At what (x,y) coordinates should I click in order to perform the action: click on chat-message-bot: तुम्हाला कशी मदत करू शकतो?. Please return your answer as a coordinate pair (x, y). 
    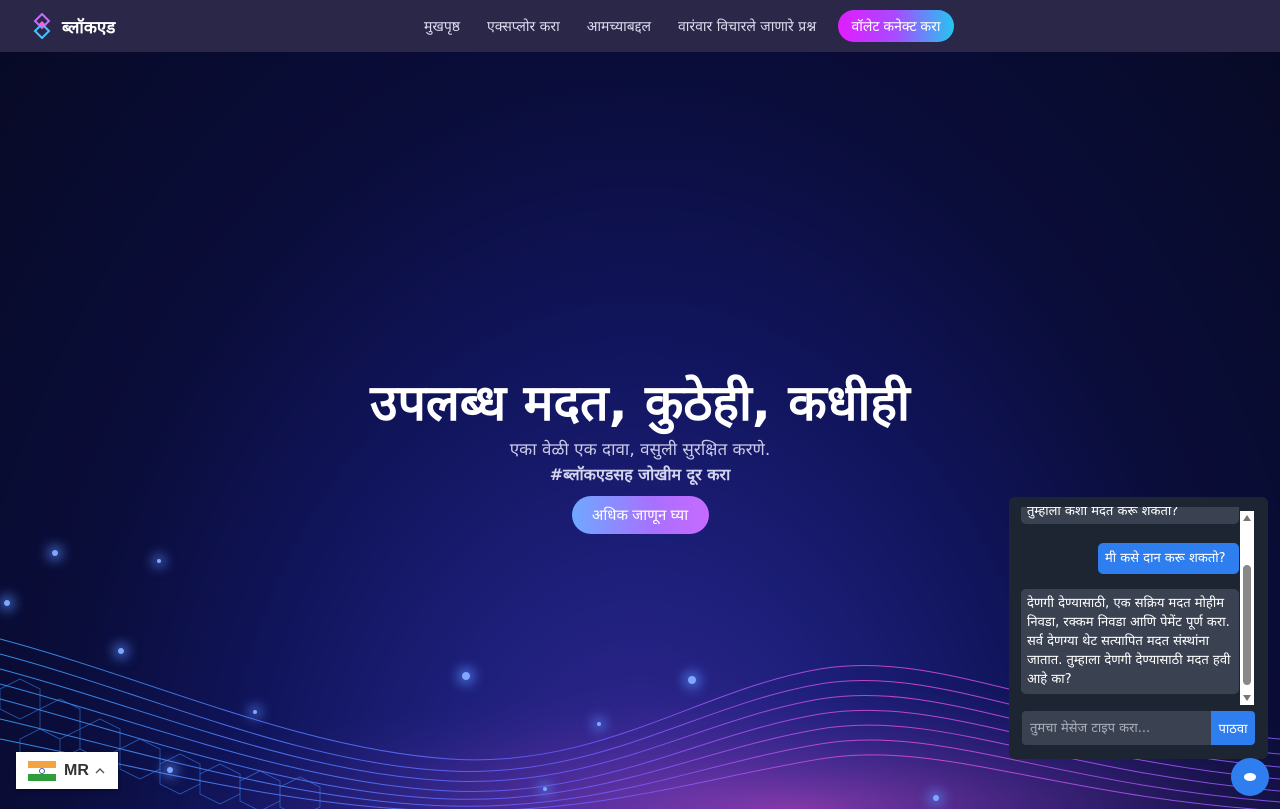
    Looking at the image, I should click on (1130, 515).